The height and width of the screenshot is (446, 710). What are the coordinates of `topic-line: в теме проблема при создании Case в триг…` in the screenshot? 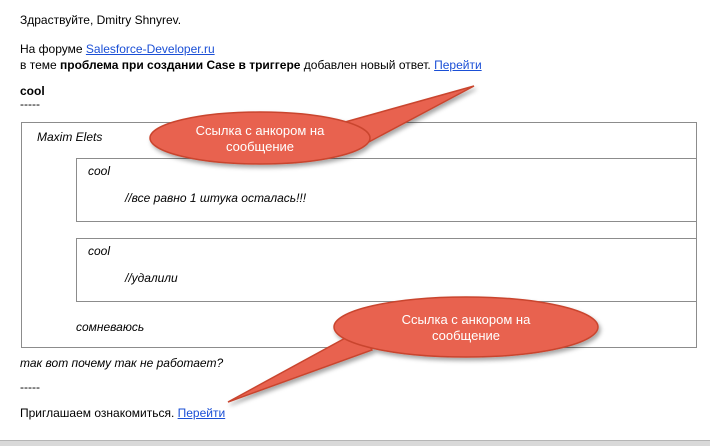 It's located at (251, 65).